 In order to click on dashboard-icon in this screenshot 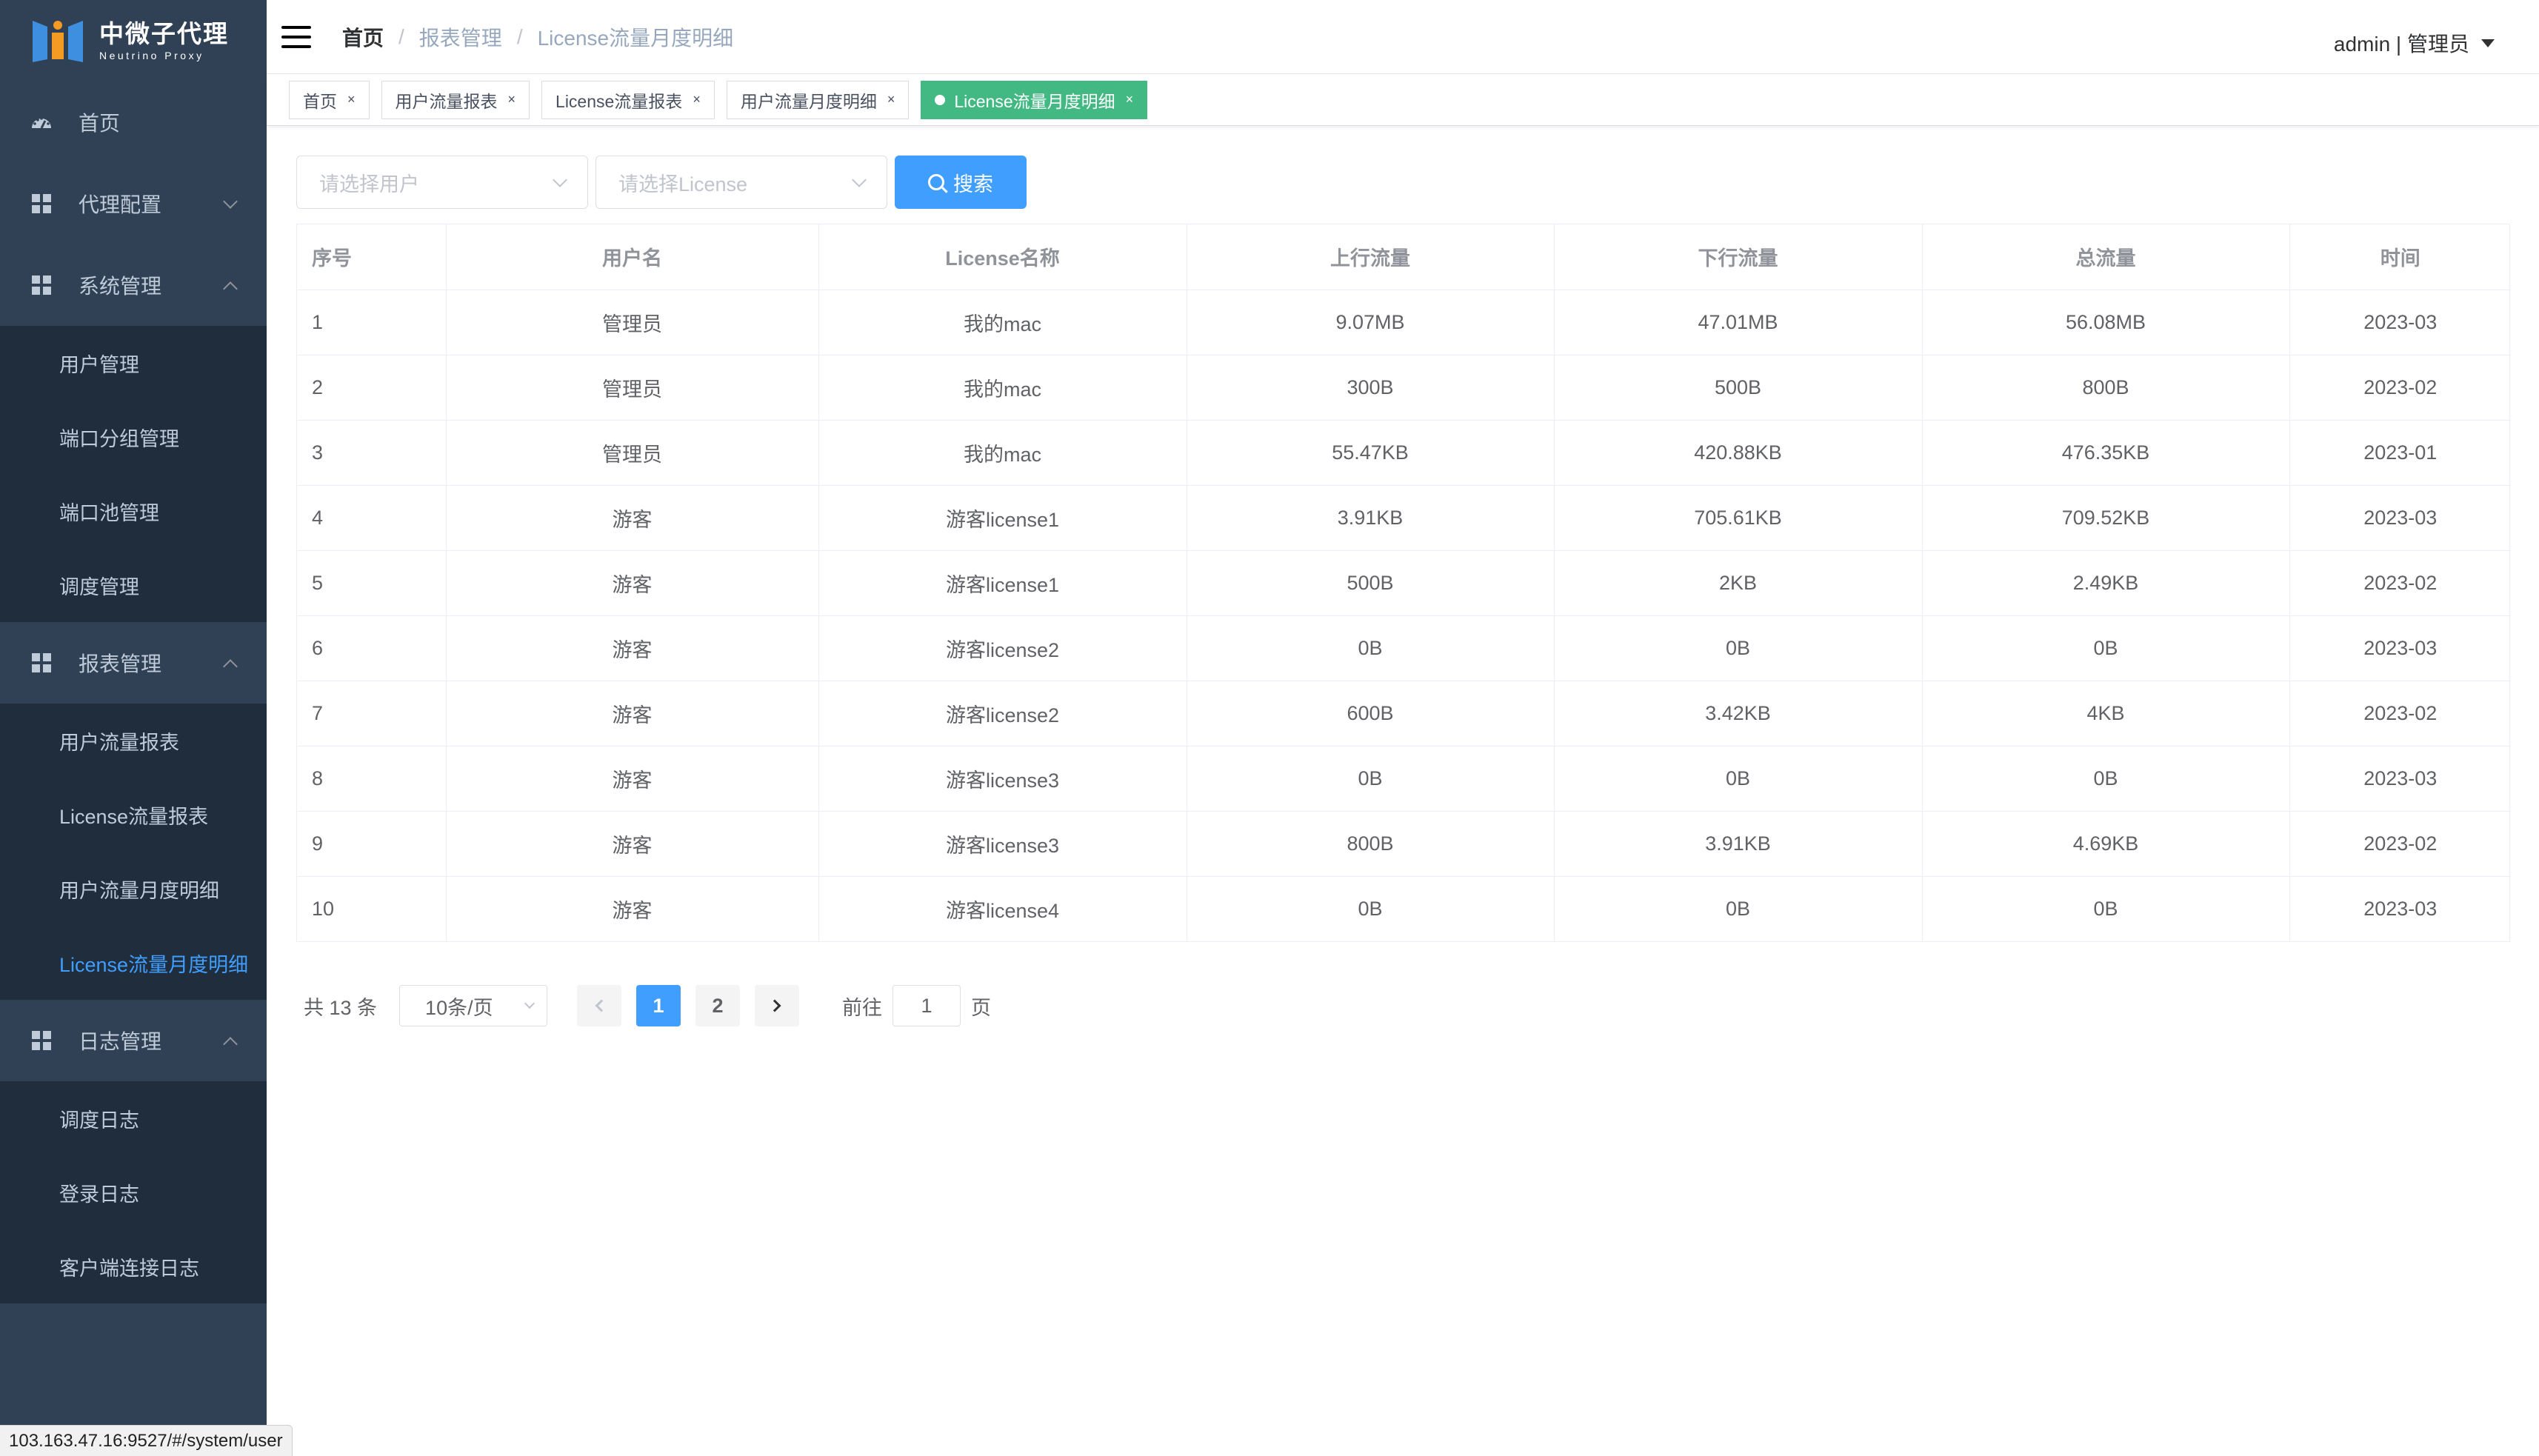, I will do `click(41, 122)`.